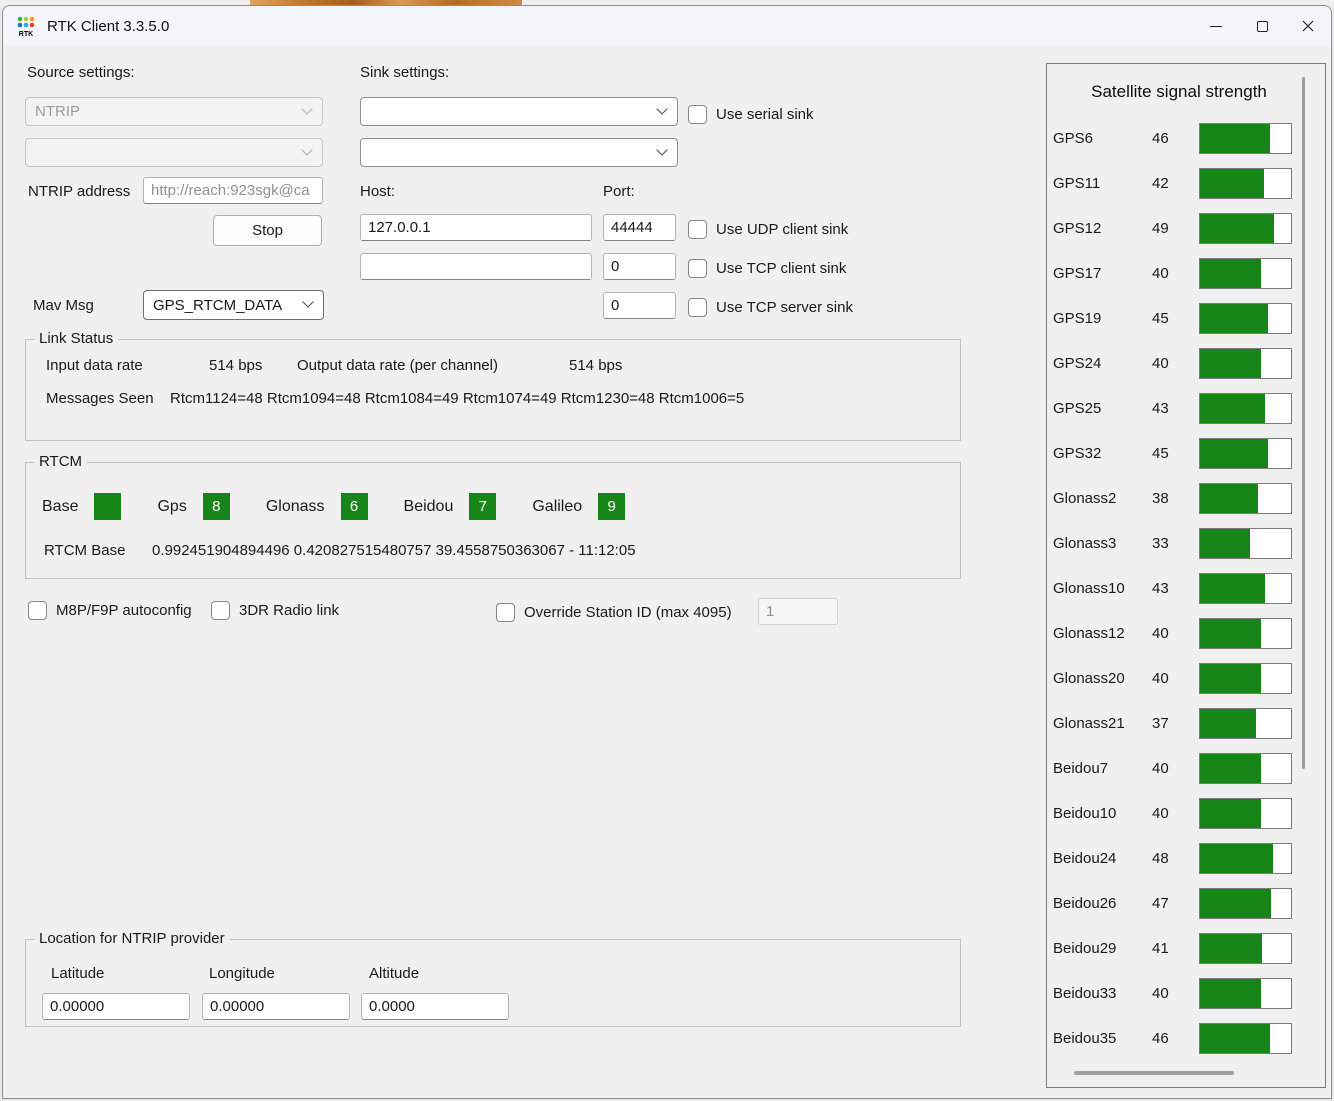 Image resolution: width=1334 pixels, height=1101 pixels. Describe the element at coordinates (1186, 1038) in the screenshot. I see `satellite-row: Beidou35 46` at that location.